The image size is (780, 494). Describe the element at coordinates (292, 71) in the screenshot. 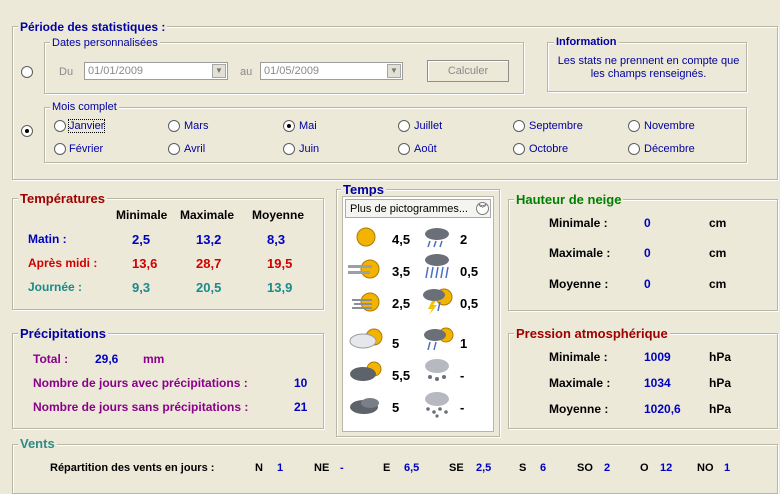

I see `date-to-value: 01/05/2009` at that location.